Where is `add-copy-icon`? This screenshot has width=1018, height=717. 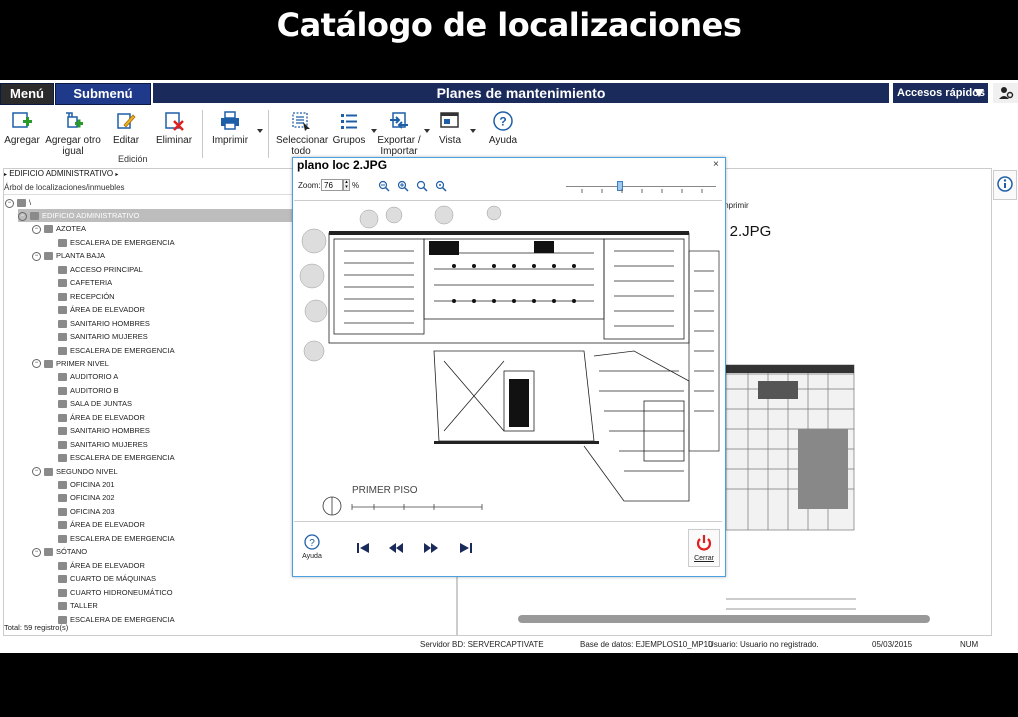
add-copy-icon is located at coordinates (74, 120).